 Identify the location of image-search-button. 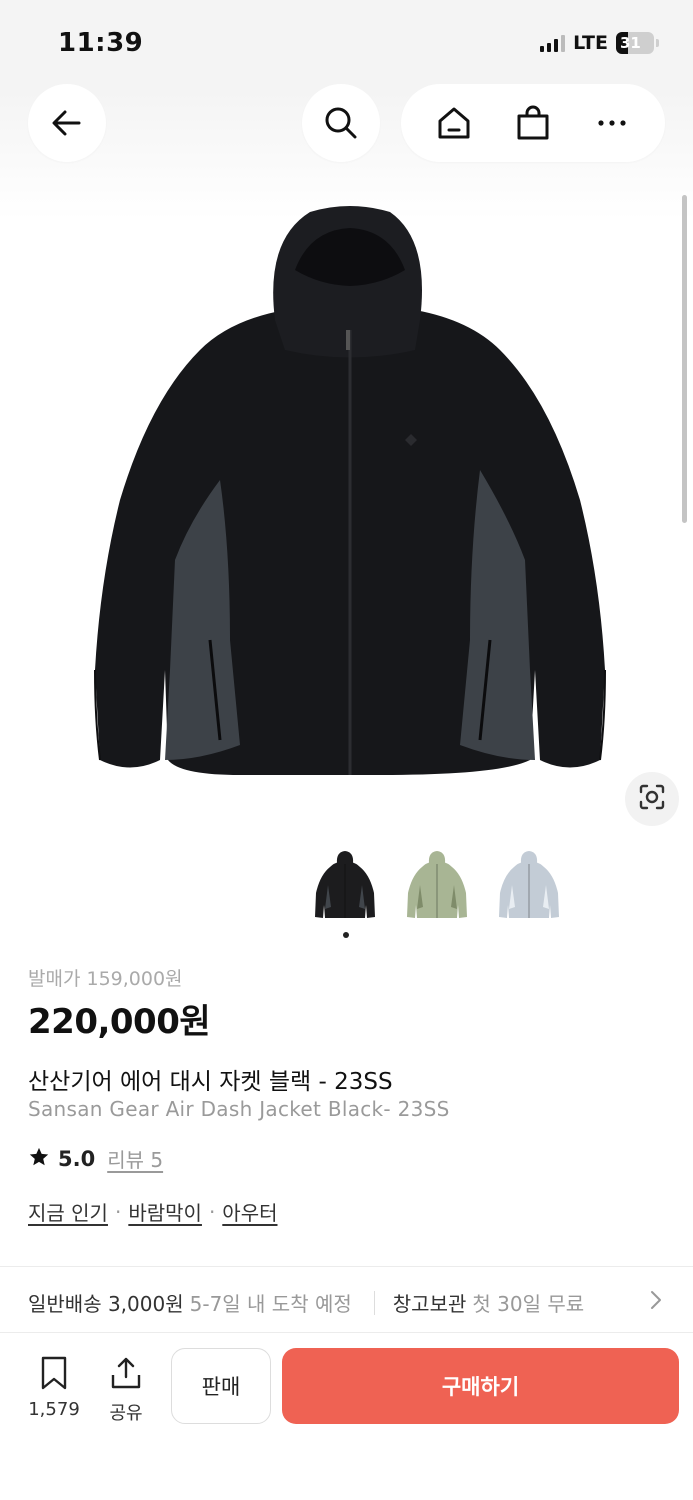
(652, 799).